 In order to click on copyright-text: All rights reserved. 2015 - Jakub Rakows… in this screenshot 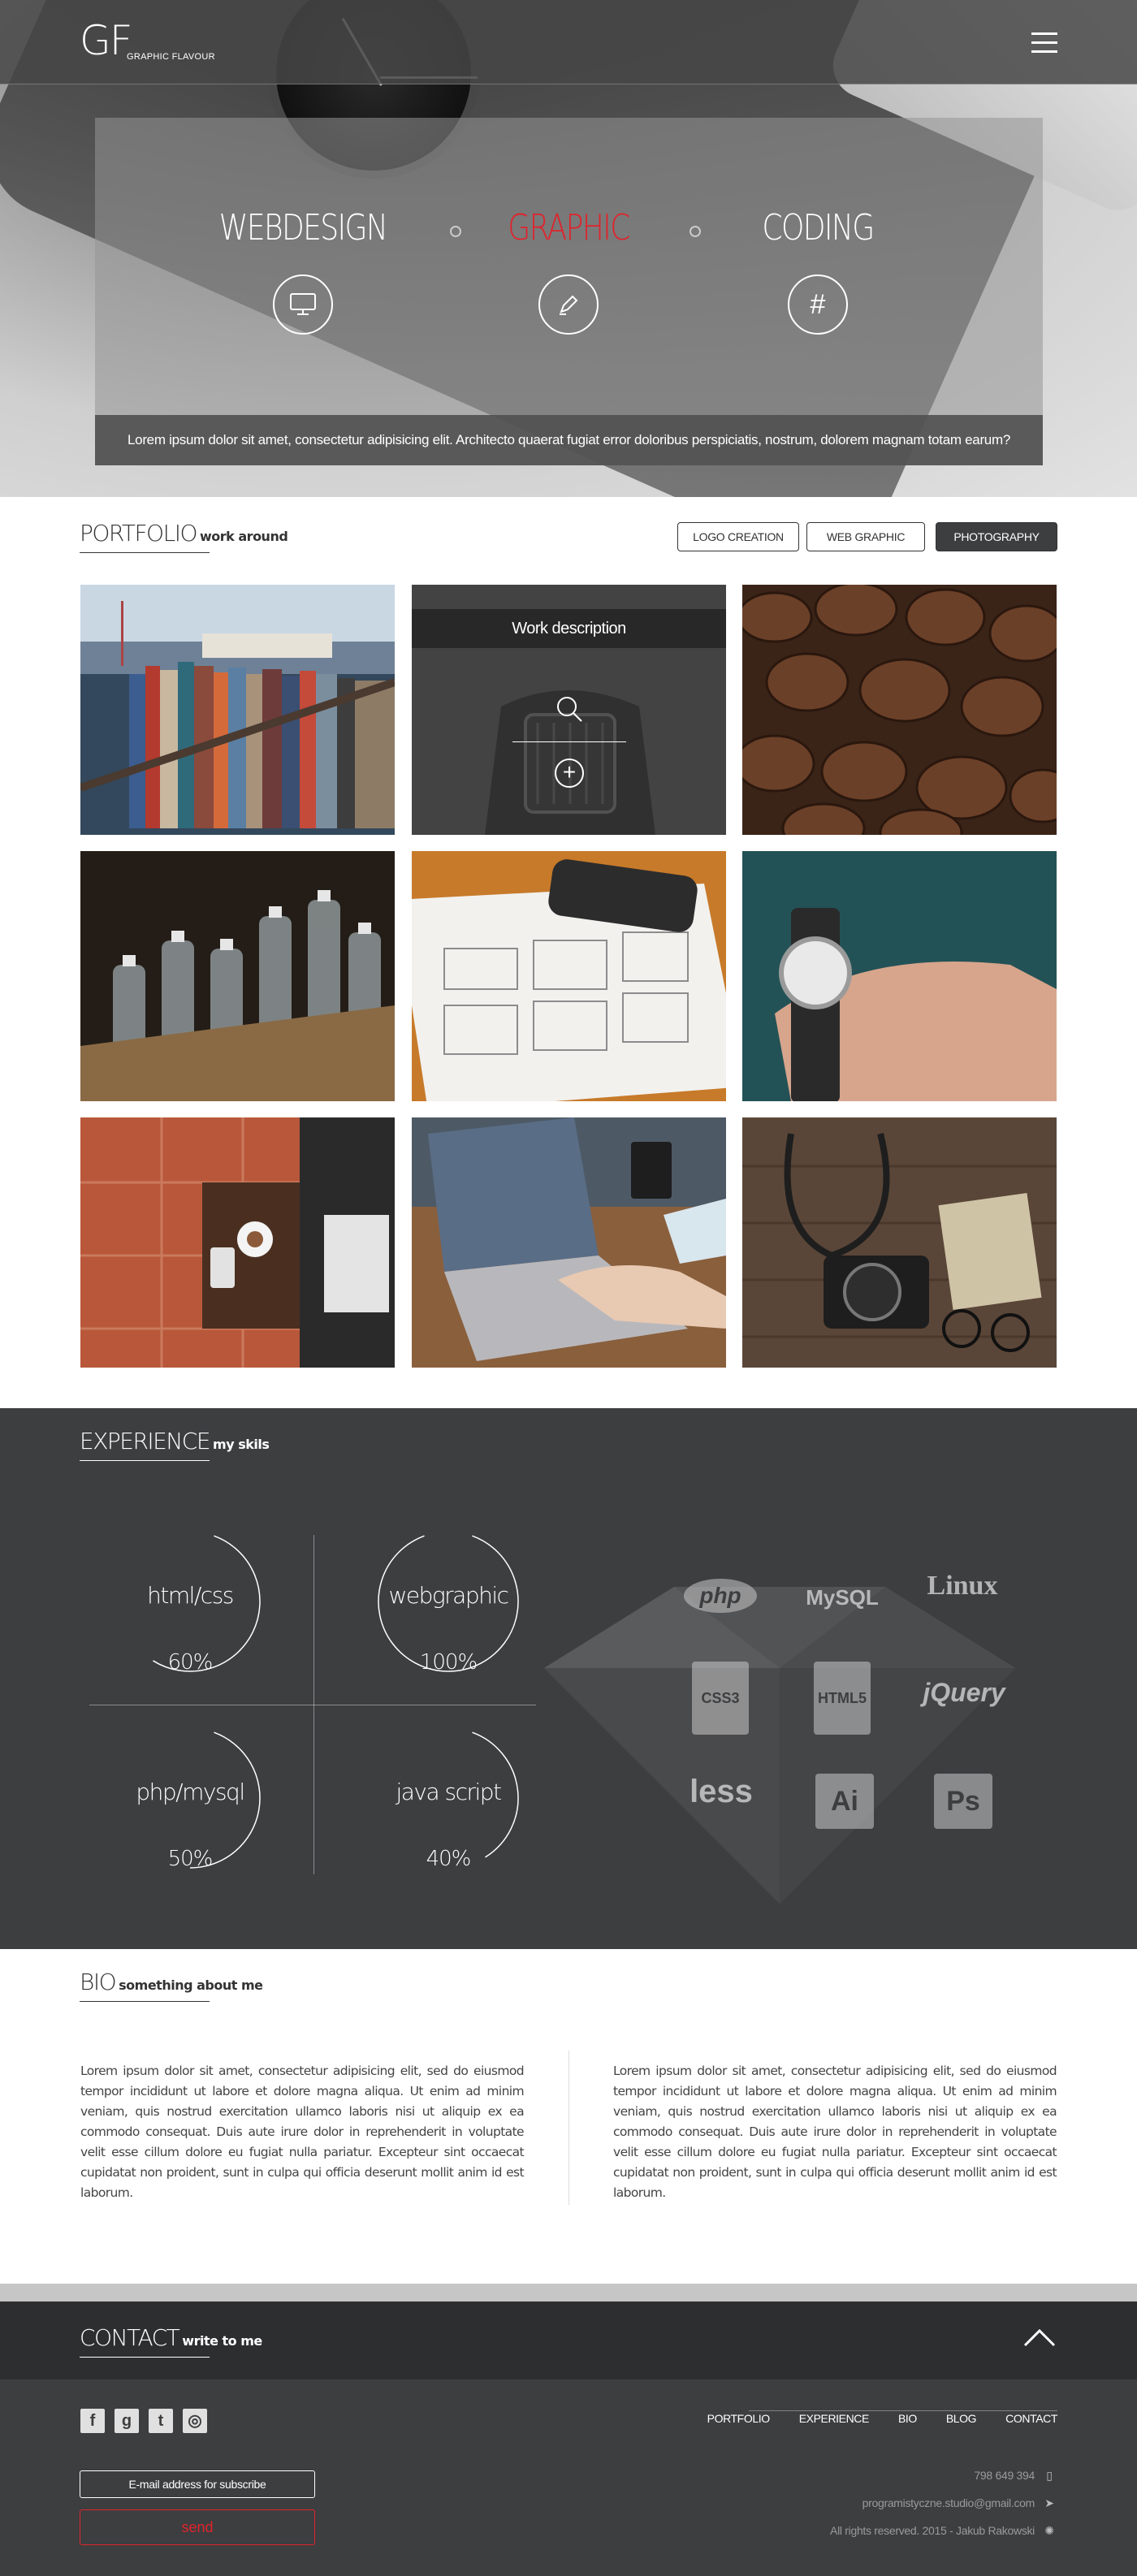, I will do `click(932, 2530)`.